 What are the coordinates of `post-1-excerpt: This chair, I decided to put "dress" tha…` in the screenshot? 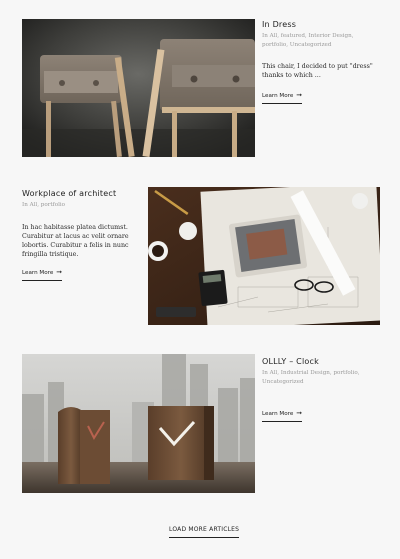 It's located at (317, 71).